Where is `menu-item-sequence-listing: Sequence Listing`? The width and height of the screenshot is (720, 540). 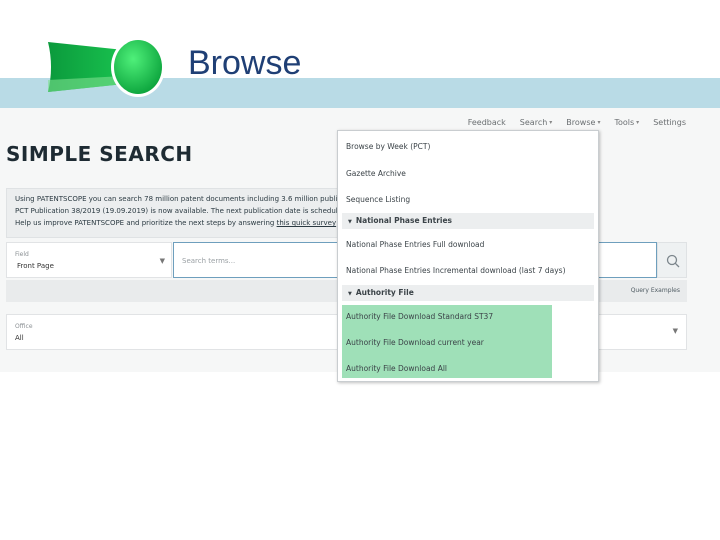
menu-item-sequence-listing: Sequence Listing is located at coordinates (378, 199).